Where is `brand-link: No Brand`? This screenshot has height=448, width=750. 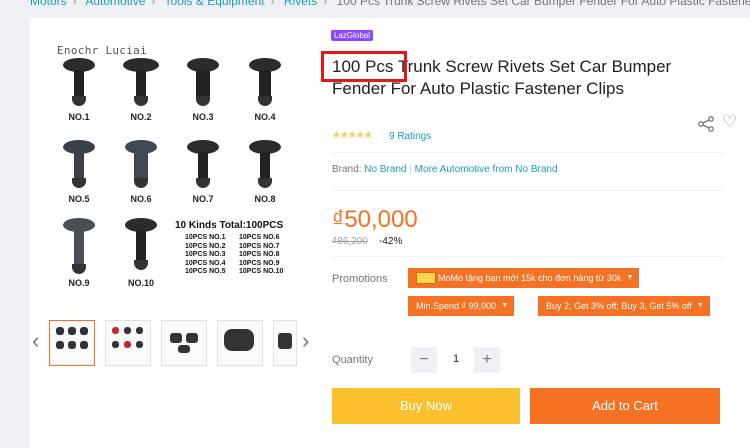
brand-link: No Brand is located at coordinates (385, 169).